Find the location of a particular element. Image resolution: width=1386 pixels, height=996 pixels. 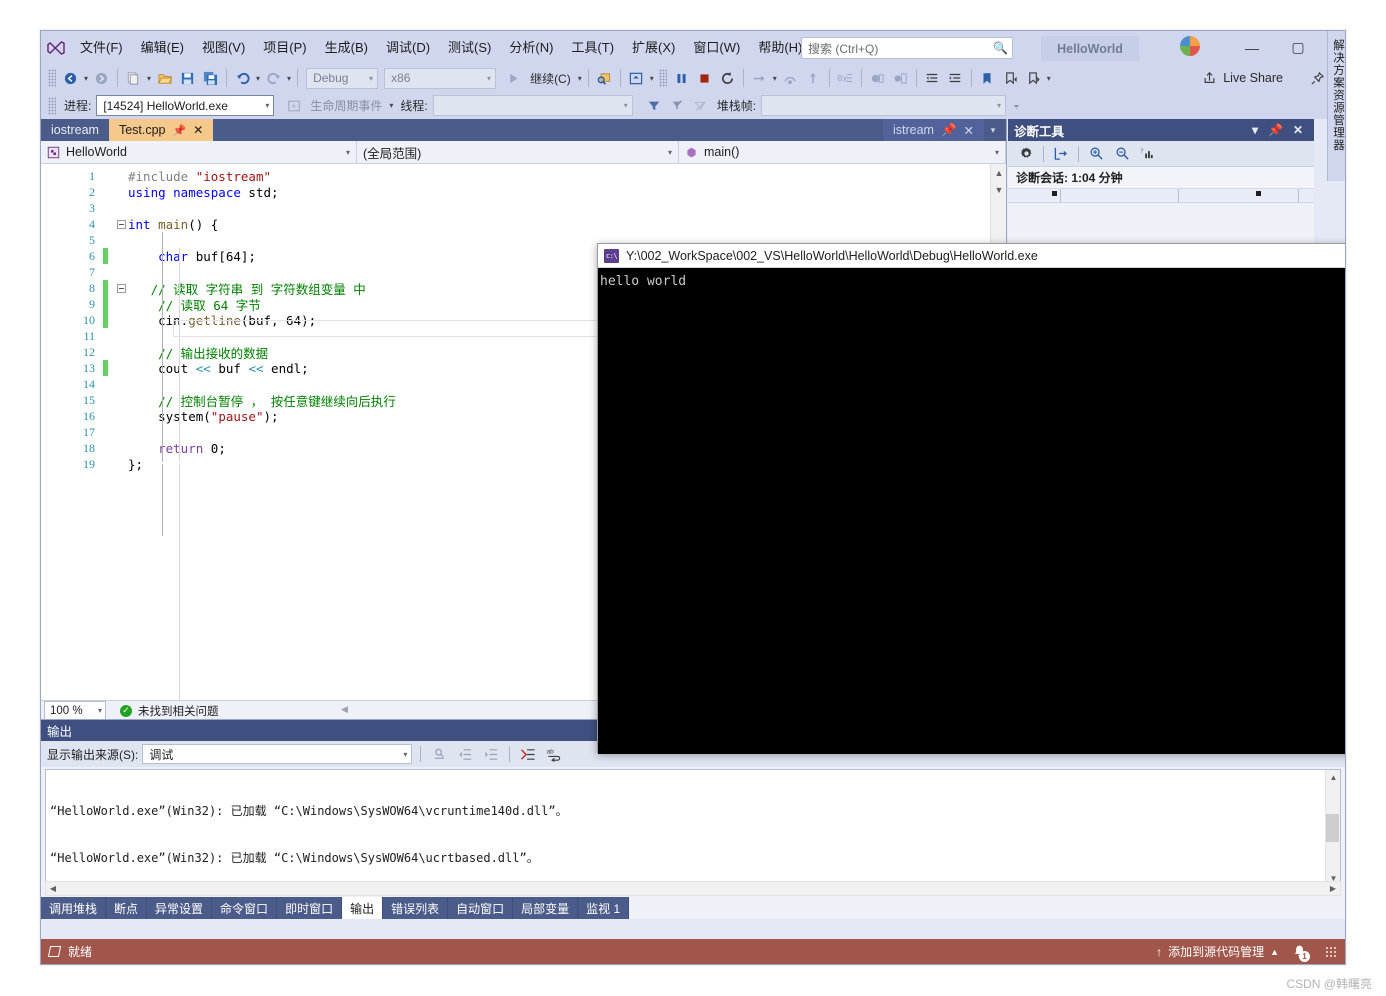

step-over-icon is located at coordinates (790, 78).